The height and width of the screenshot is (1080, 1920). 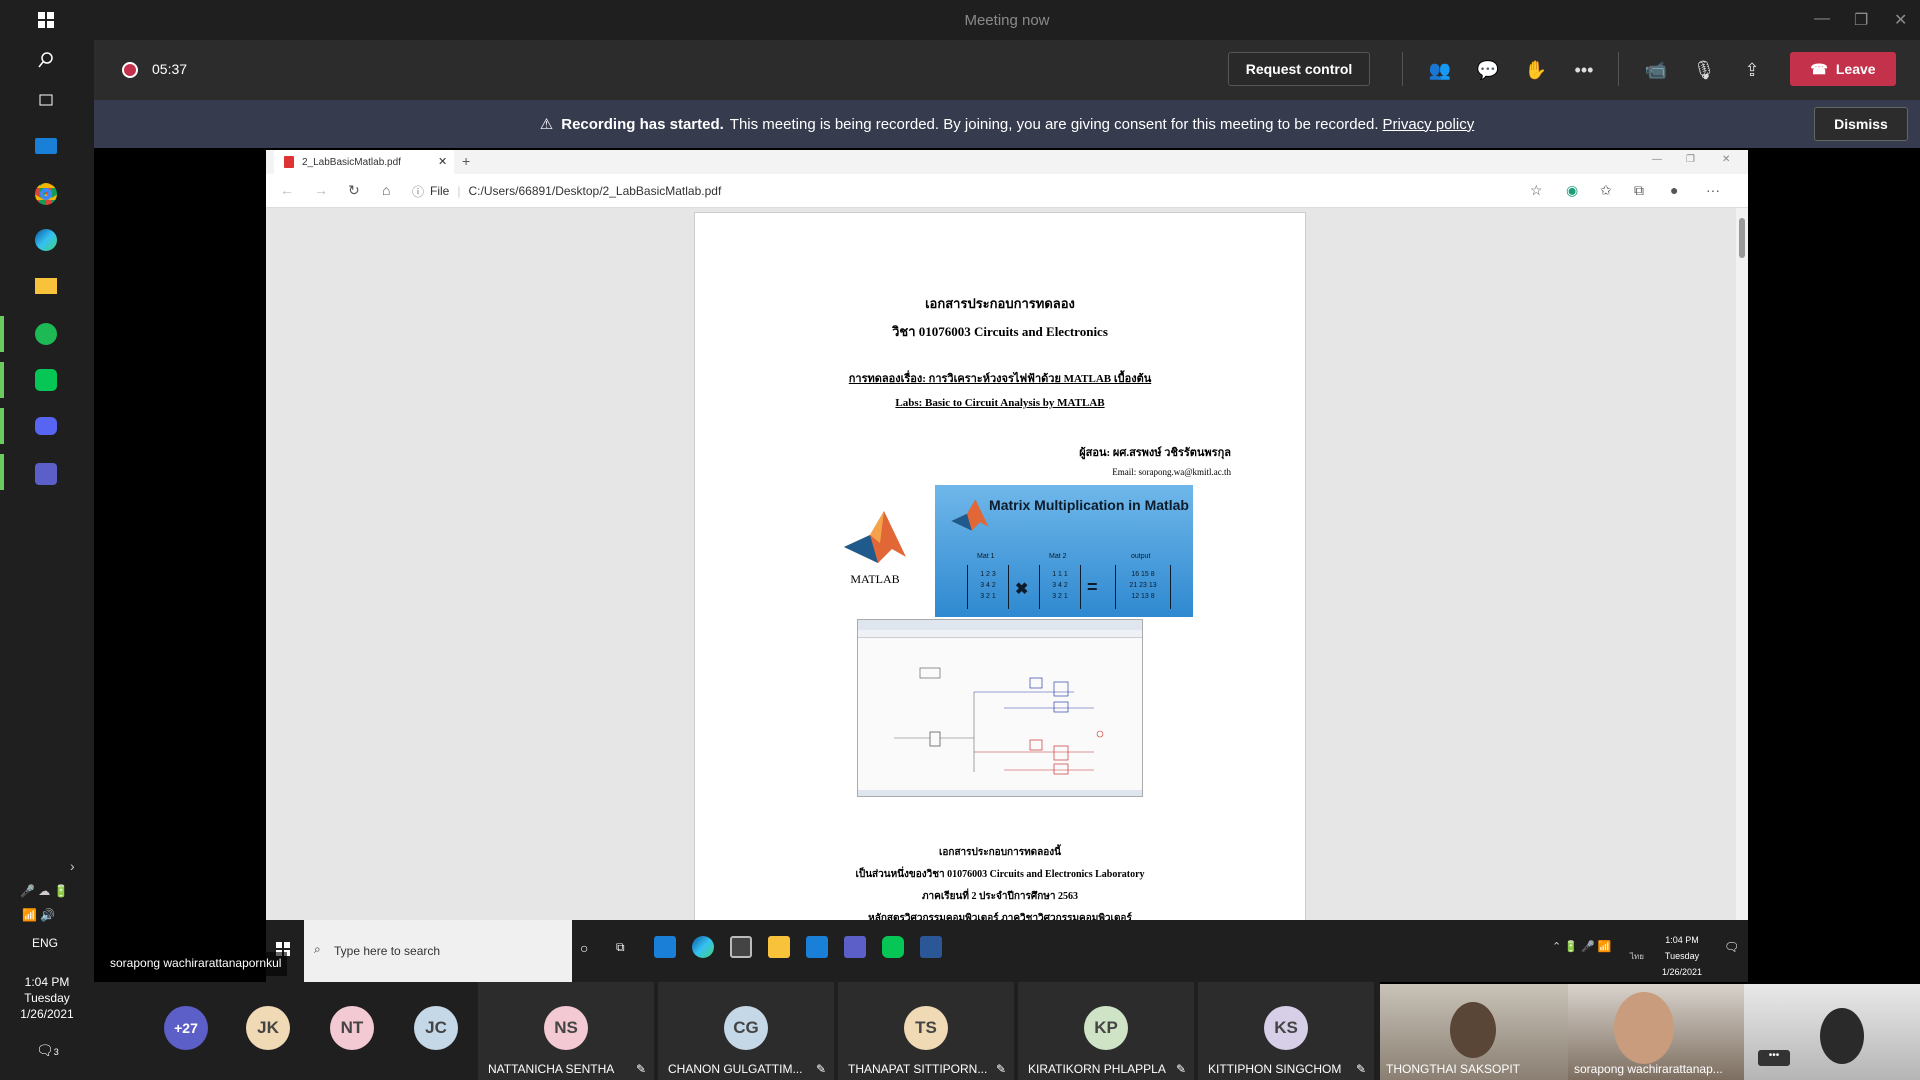 What do you see at coordinates (352, 1028) in the screenshot?
I see `participant-avatar: NT` at bounding box center [352, 1028].